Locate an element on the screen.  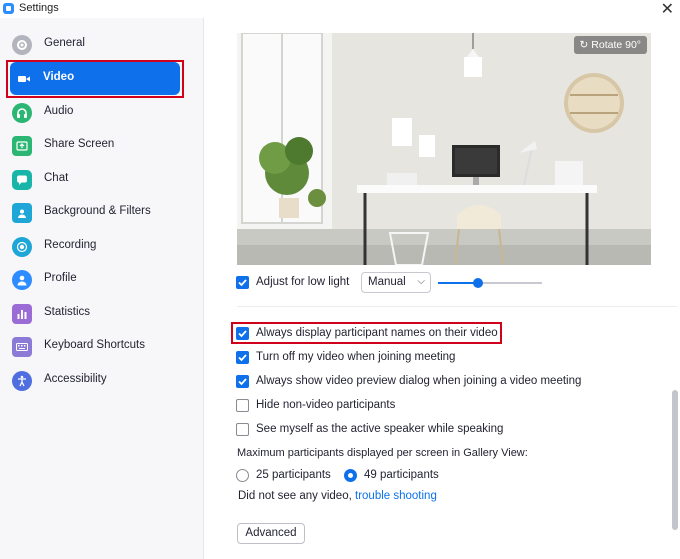
low-light-mode-value: Manual is located at coordinates (387, 282).